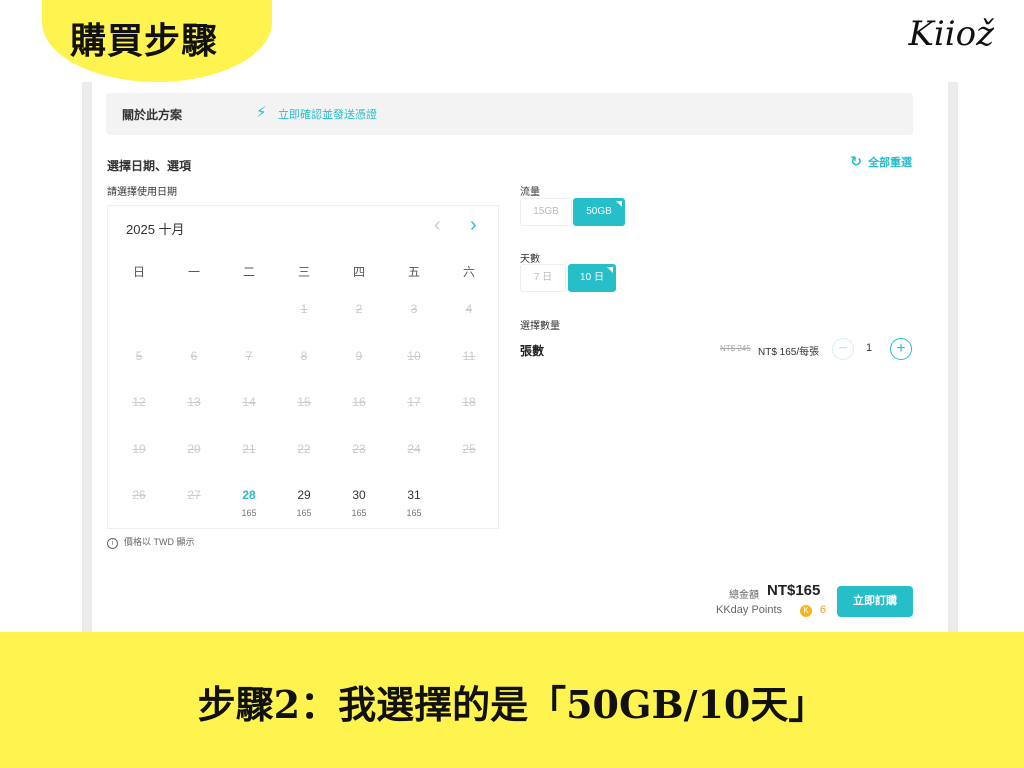 The image size is (1024, 768). What do you see at coordinates (304, 503) in the screenshot?
I see `day-cell: 29 165` at bounding box center [304, 503].